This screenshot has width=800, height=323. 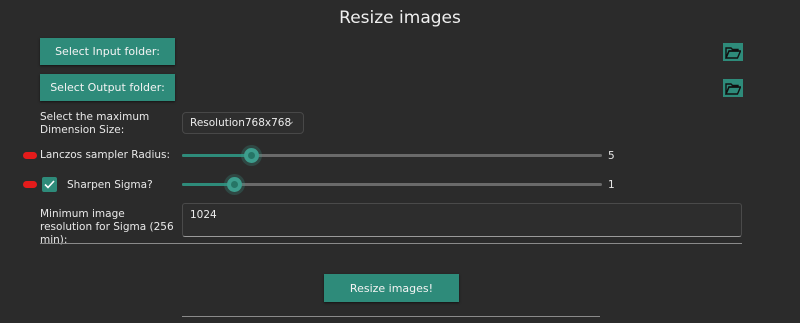 What do you see at coordinates (462, 220) in the screenshot?
I see `min-resolution-input: 1024` at bounding box center [462, 220].